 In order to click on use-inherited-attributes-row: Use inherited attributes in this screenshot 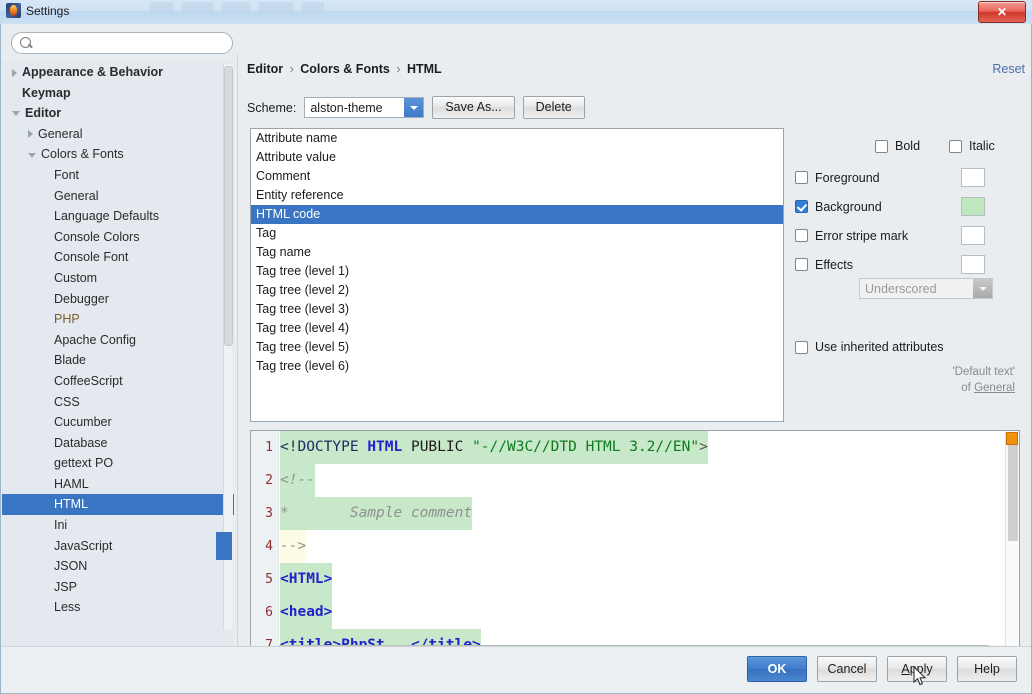, I will do `click(869, 347)`.